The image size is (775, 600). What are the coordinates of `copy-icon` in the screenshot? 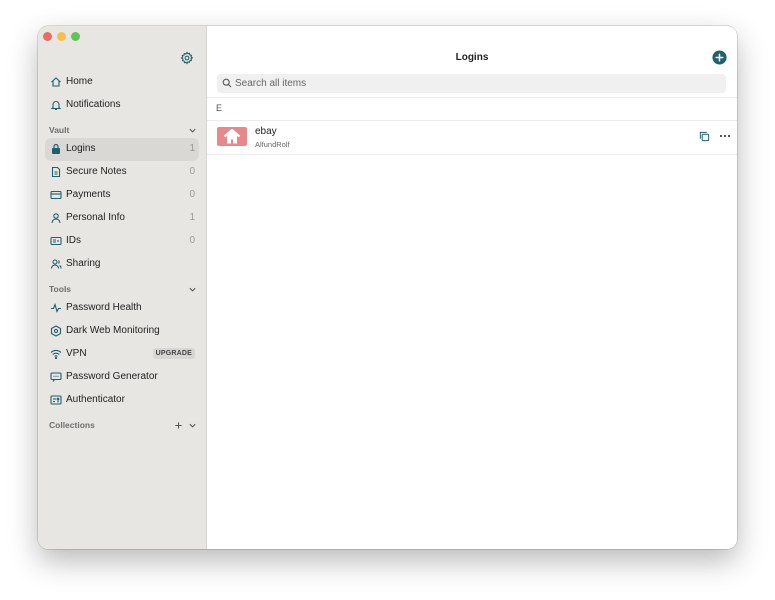 It's located at (704, 136).